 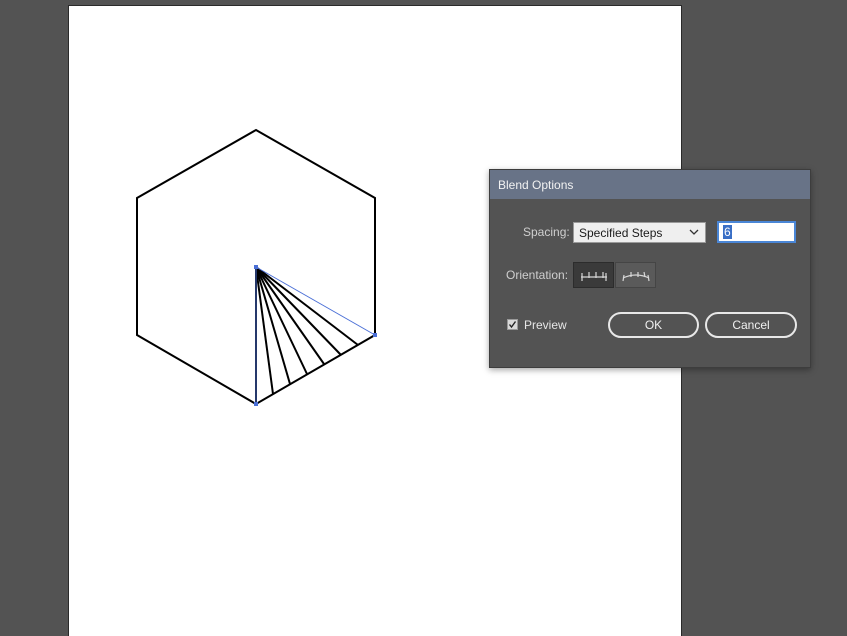 I want to click on align-to-page-icon, so click(x=594, y=276).